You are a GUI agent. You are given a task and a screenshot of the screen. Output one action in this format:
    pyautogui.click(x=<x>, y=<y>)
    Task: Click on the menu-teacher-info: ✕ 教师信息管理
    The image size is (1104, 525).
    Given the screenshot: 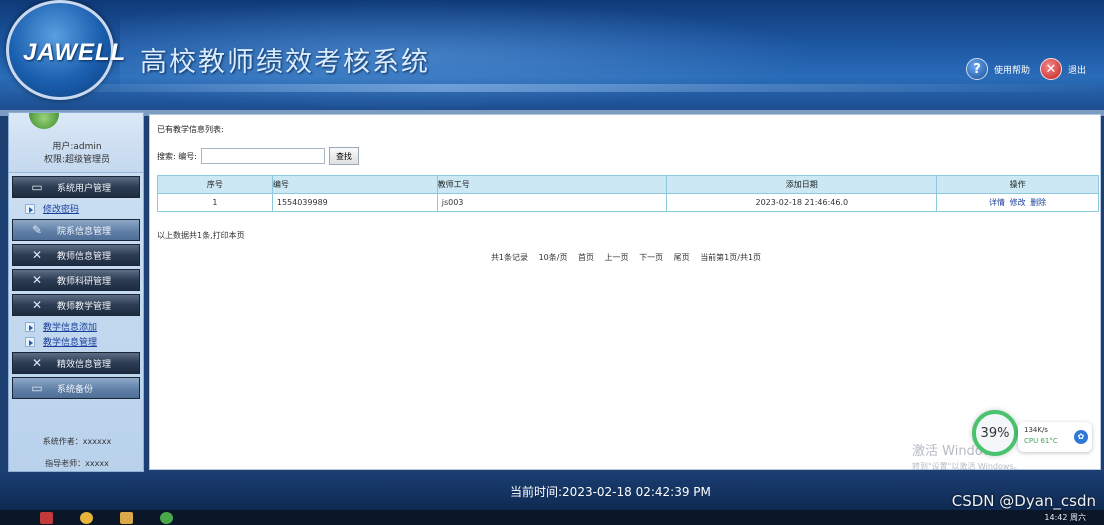 What is the action you would take?
    pyautogui.click(x=76, y=255)
    